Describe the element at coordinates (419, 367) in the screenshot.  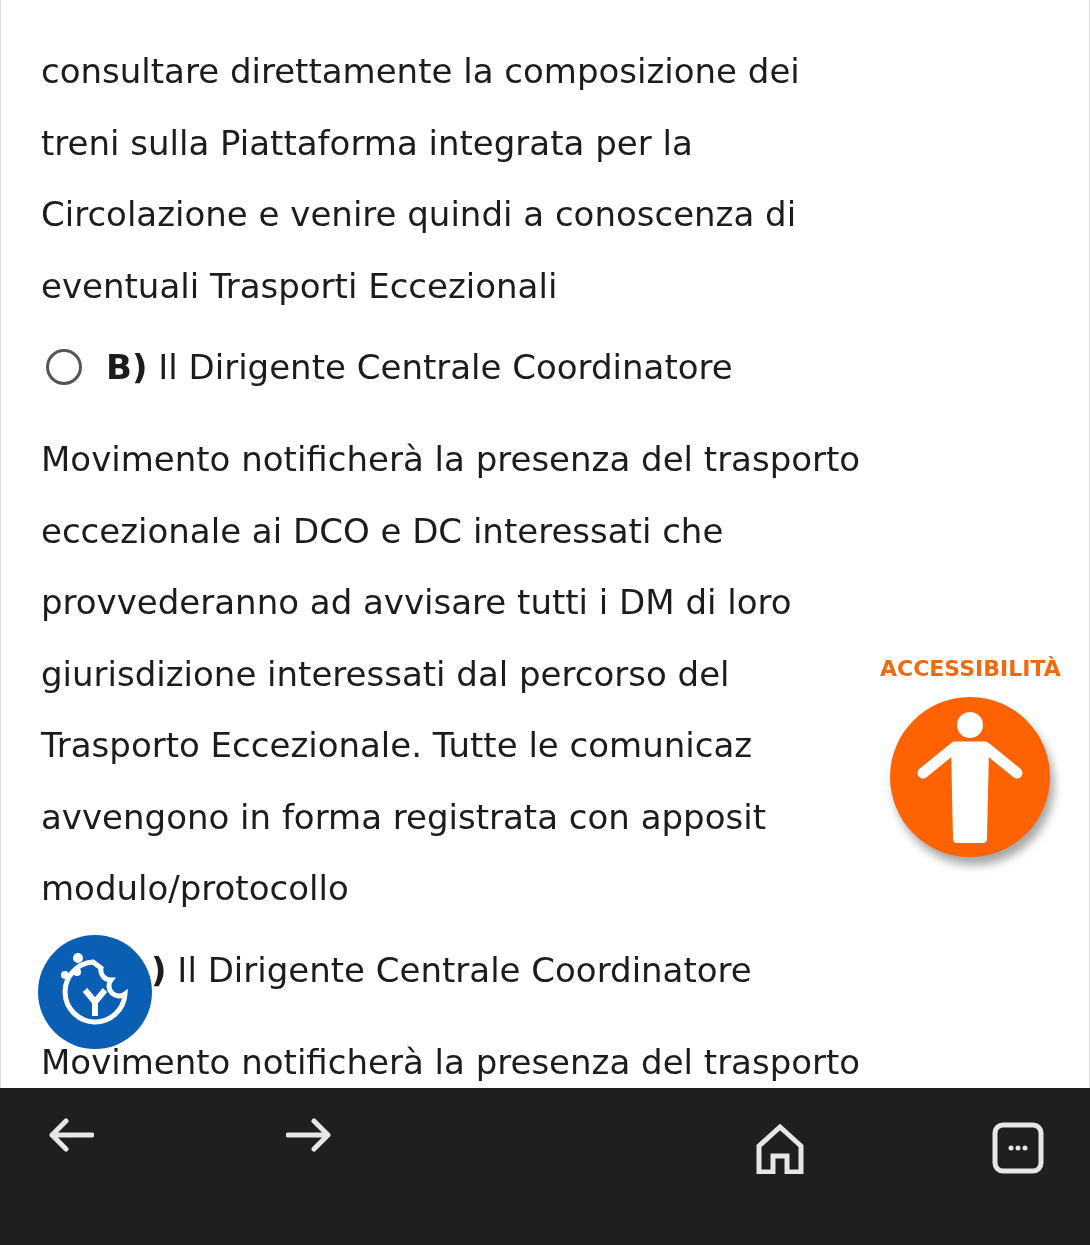
I see `option-text: B) Il Dirigente Centrale Coordinatore` at that location.